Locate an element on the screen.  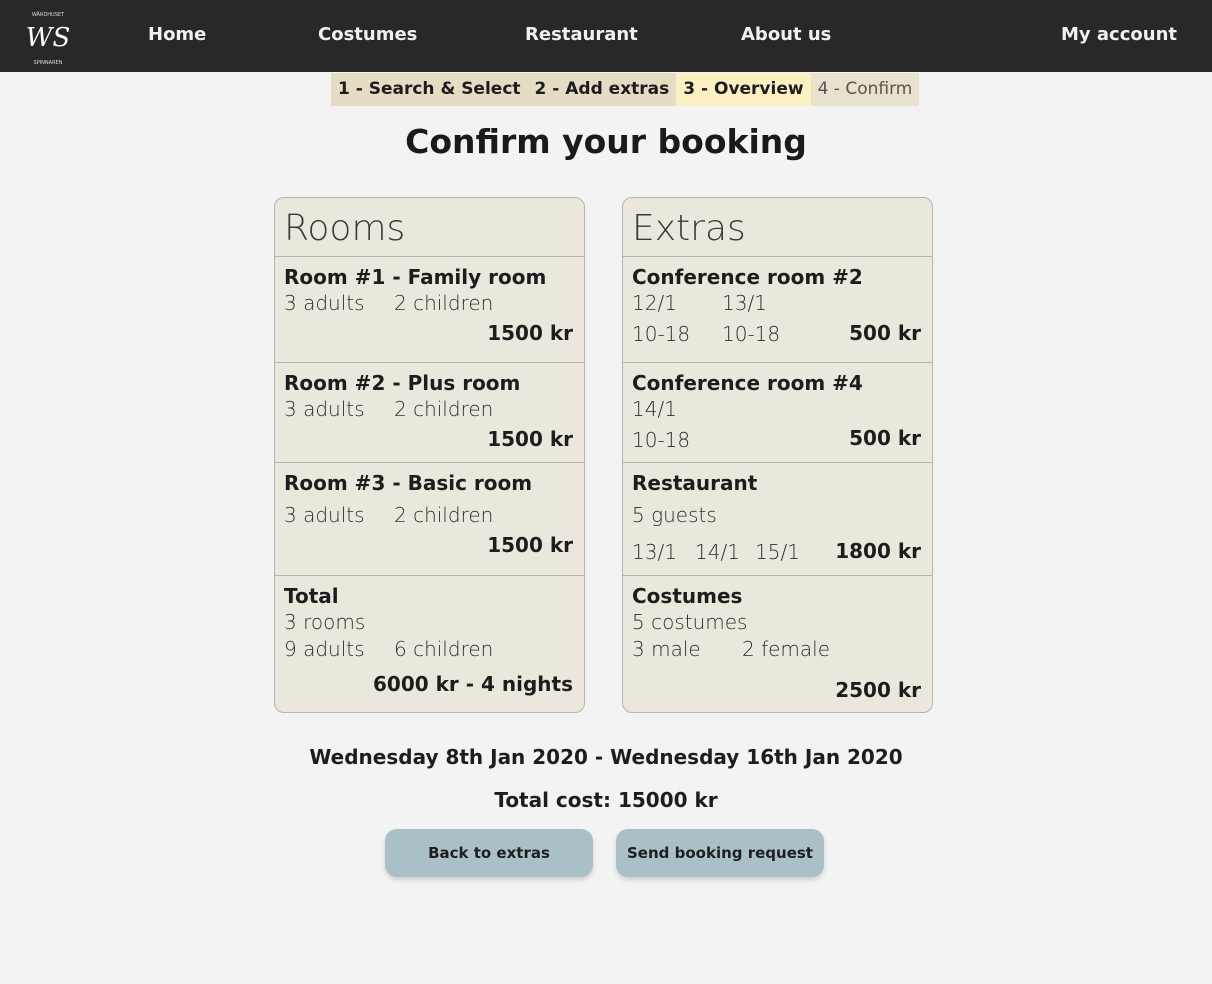
total-price: 6000 kr - 4 nights is located at coordinates (472, 684).